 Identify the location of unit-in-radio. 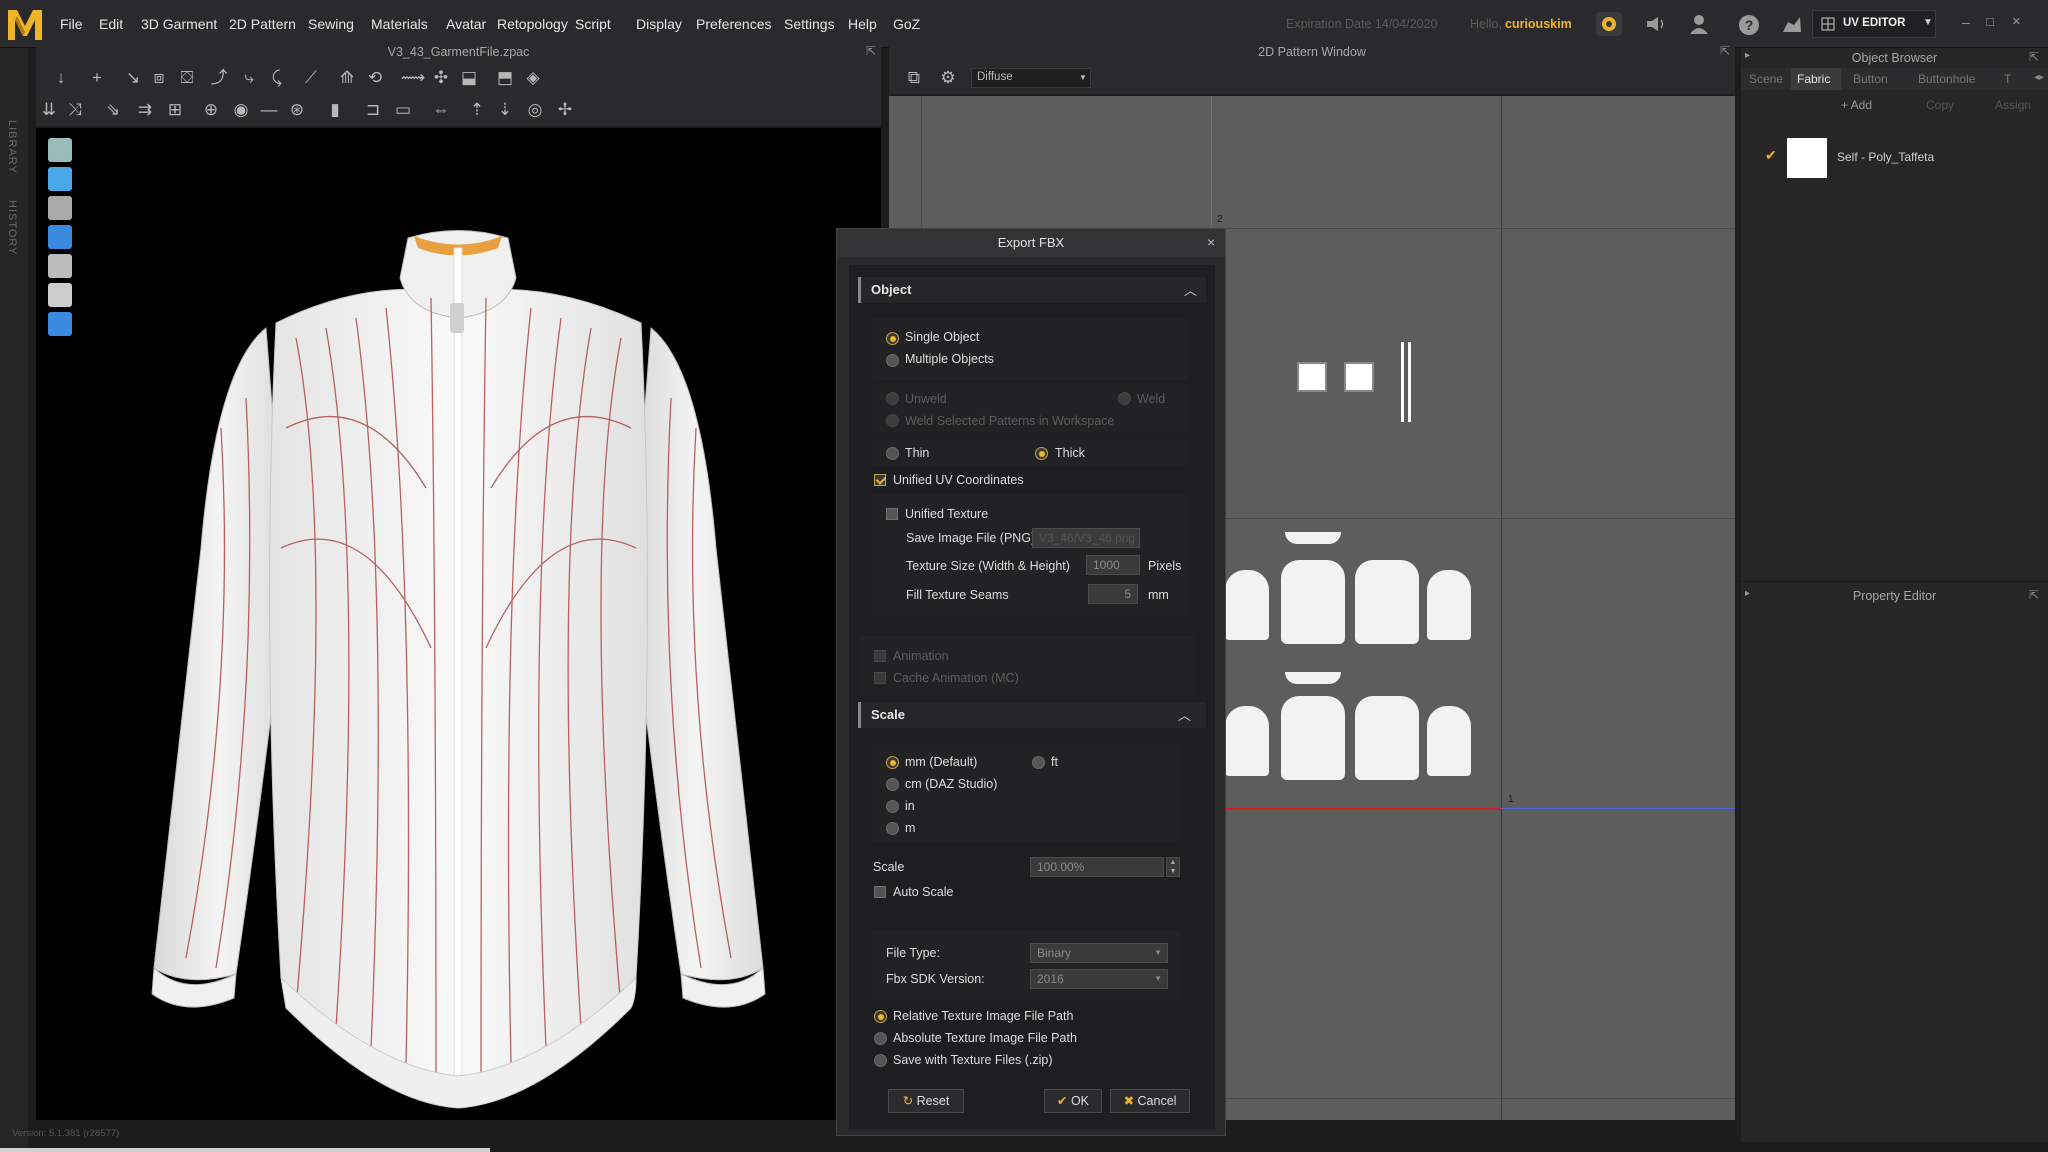
(892, 806).